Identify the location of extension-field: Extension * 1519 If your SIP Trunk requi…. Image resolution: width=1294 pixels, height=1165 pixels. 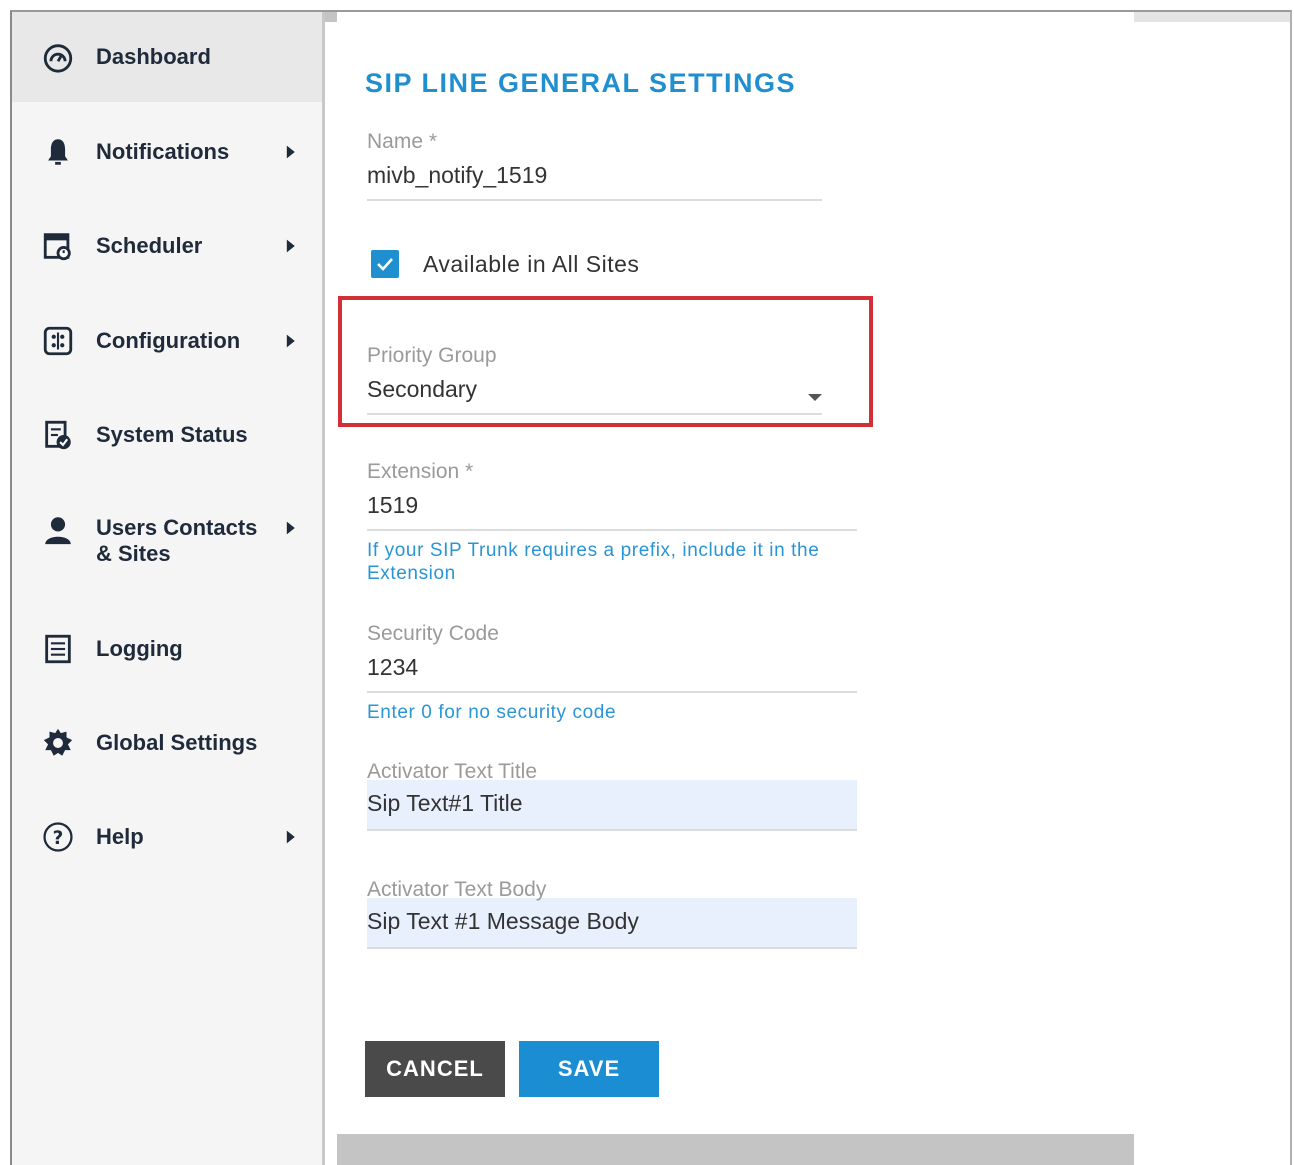
(612, 522).